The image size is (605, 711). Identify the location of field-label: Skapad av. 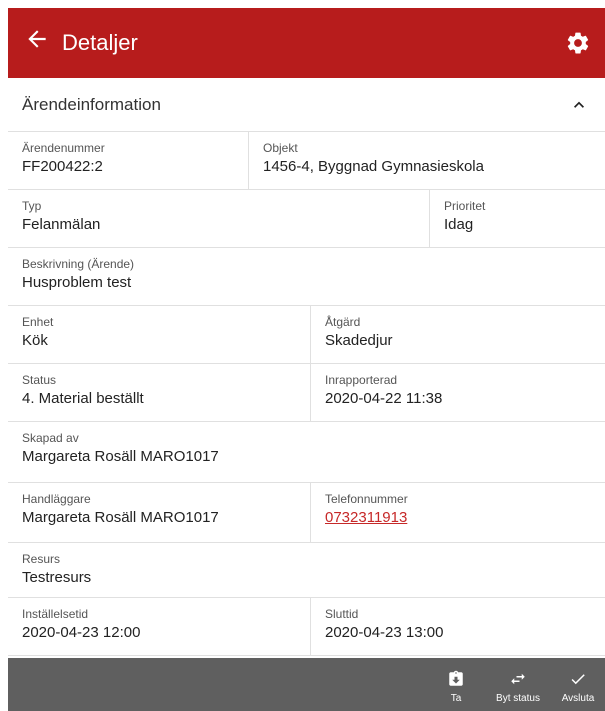
(50, 438).